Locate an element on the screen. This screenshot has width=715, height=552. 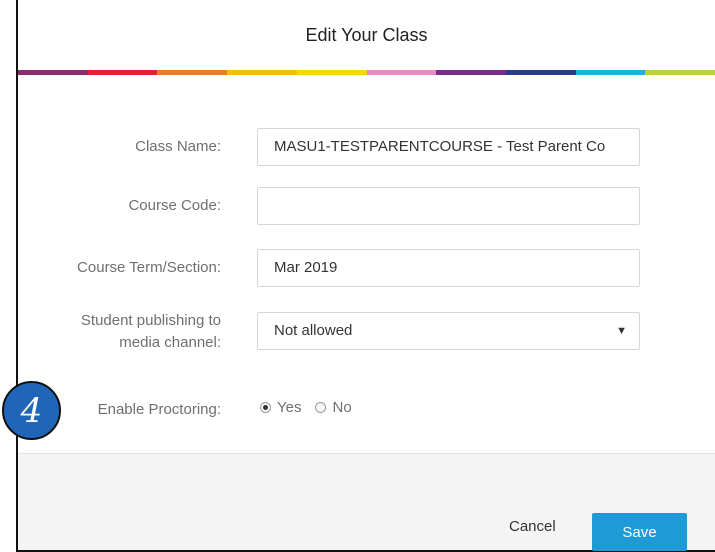
proctoring-yes-label: Yes is located at coordinates (289, 407).